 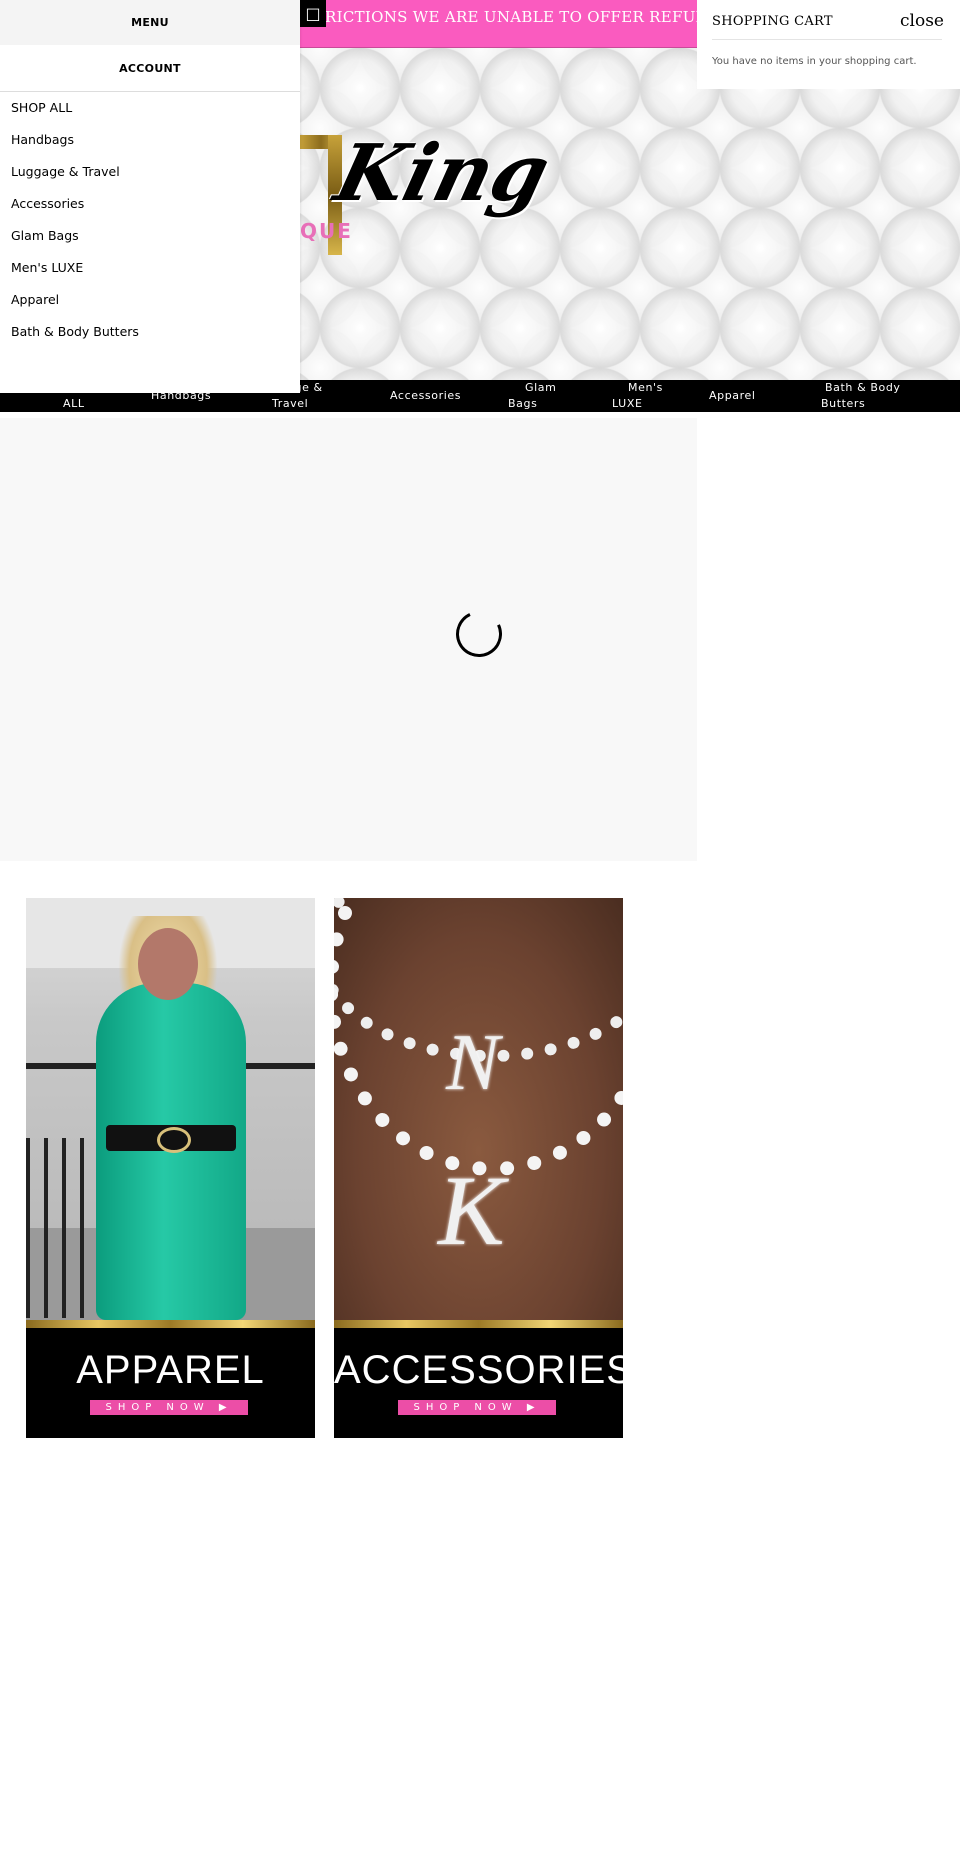 I want to click on nav-item-glam-bags: Glam Bags, so click(x=532, y=396).